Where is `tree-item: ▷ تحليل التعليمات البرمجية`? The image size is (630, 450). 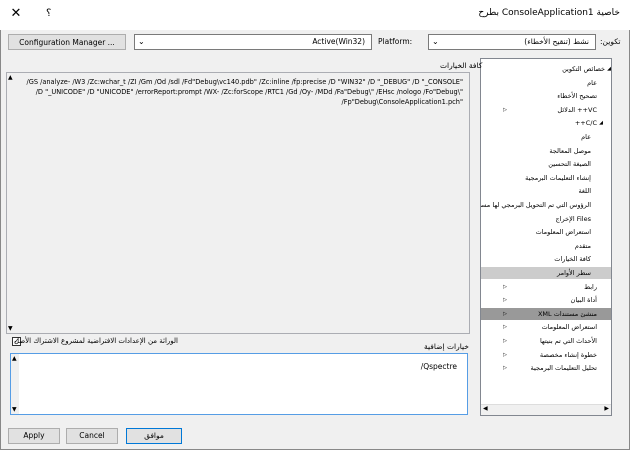
tree-item: ▷ تحليل التعليمات البرمجية is located at coordinates (546, 368).